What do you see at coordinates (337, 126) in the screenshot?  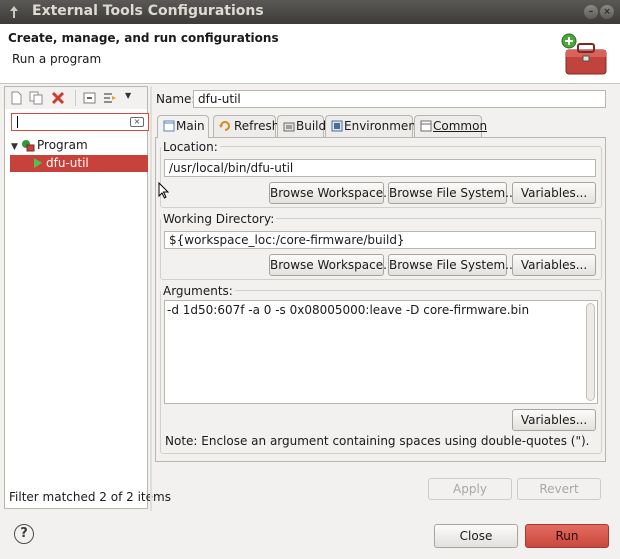 I see `environment-icon` at bounding box center [337, 126].